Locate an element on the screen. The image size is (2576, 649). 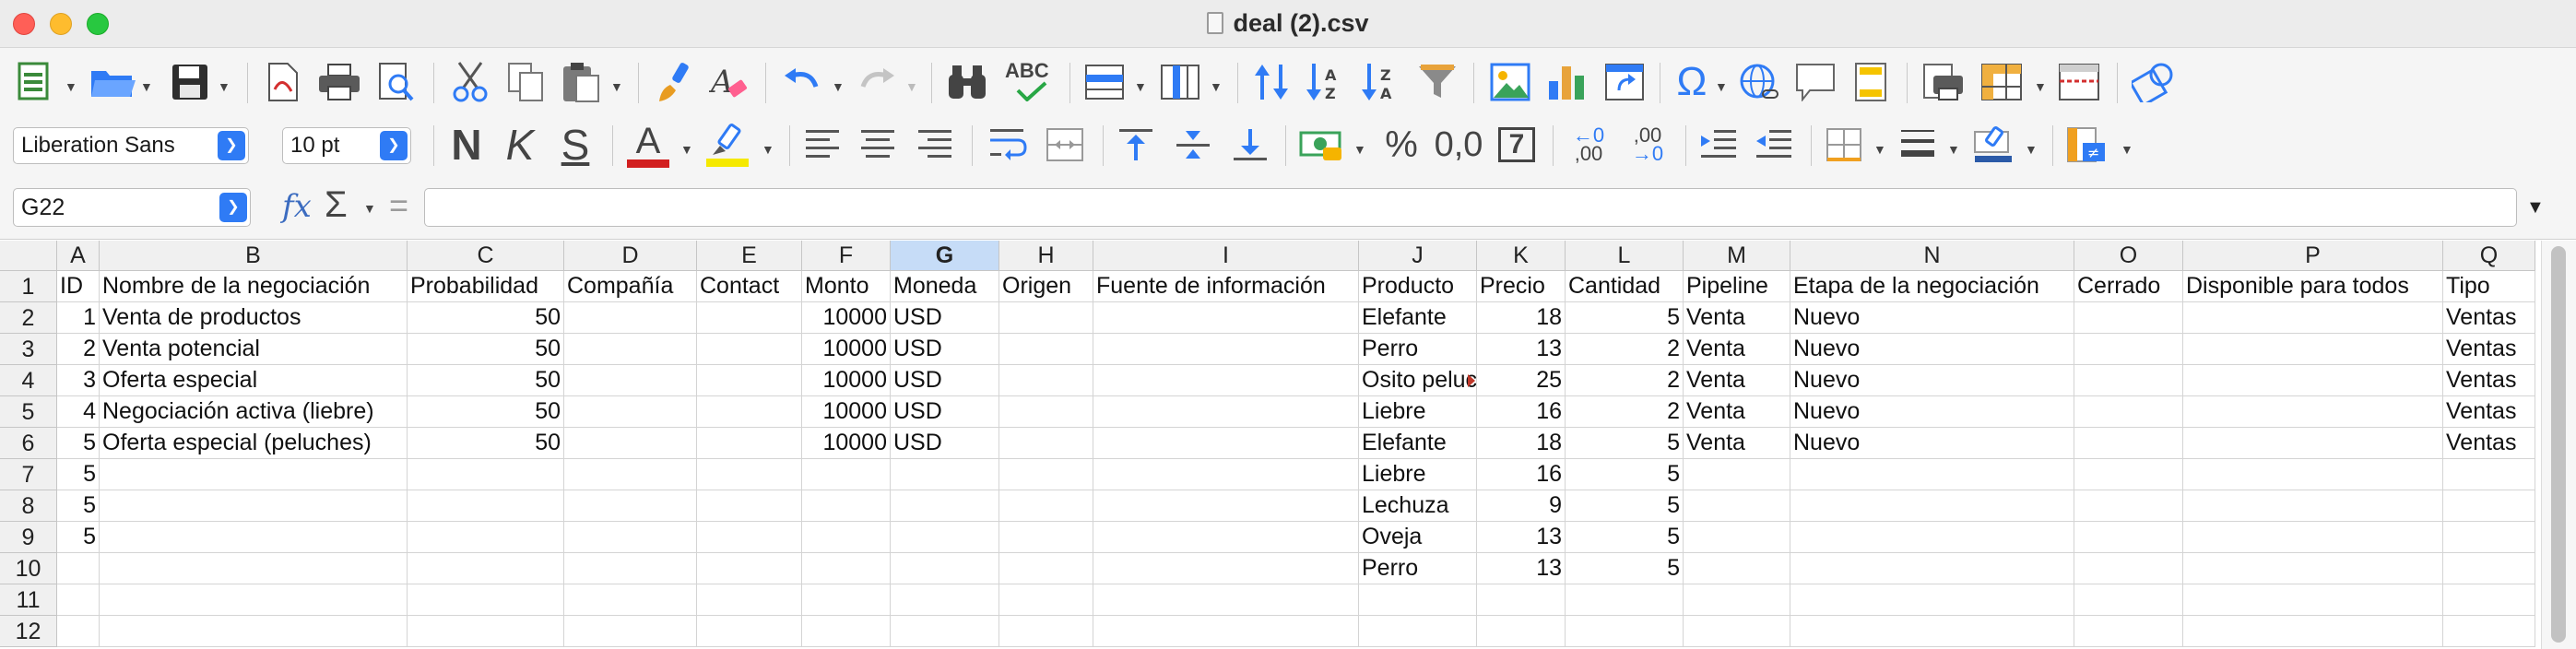
cell-e8 is located at coordinates (749, 506).